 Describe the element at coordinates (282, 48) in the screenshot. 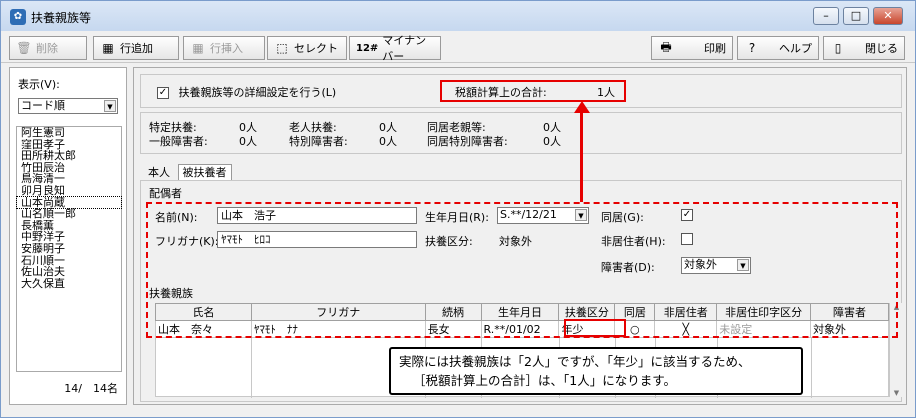

I see `select-icon: ⬚` at that location.